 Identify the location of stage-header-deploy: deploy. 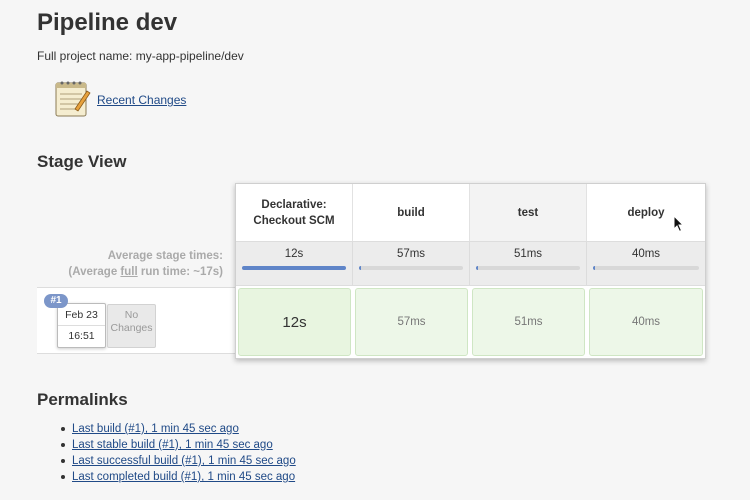
(646, 212).